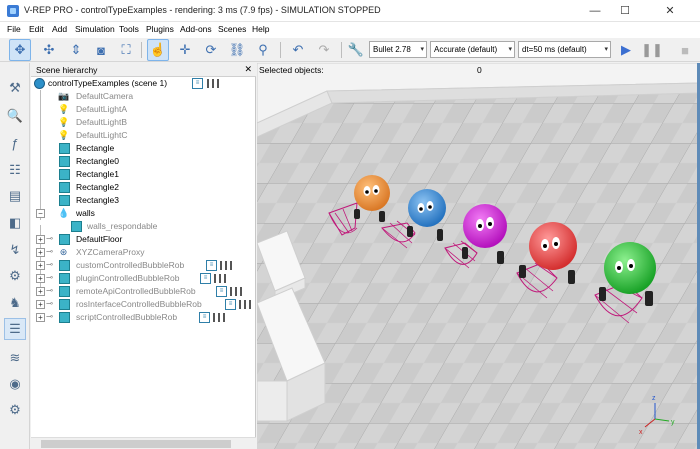  I want to click on tree-row-camera: 📷 DefaultCamera, so click(143, 96).